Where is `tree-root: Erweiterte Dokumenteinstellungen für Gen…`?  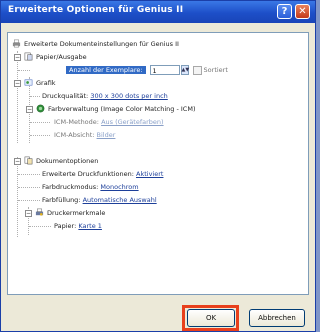 tree-root: Erweiterte Dokumenteinstellungen für Gen… is located at coordinates (95, 44).